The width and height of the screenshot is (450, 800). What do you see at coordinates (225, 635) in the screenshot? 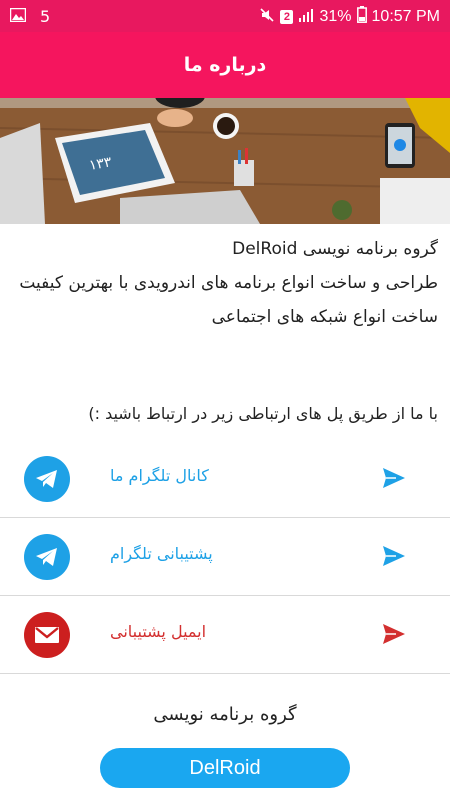
I see `contact-email-support: ایمیل پشتیبانی` at bounding box center [225, 635].